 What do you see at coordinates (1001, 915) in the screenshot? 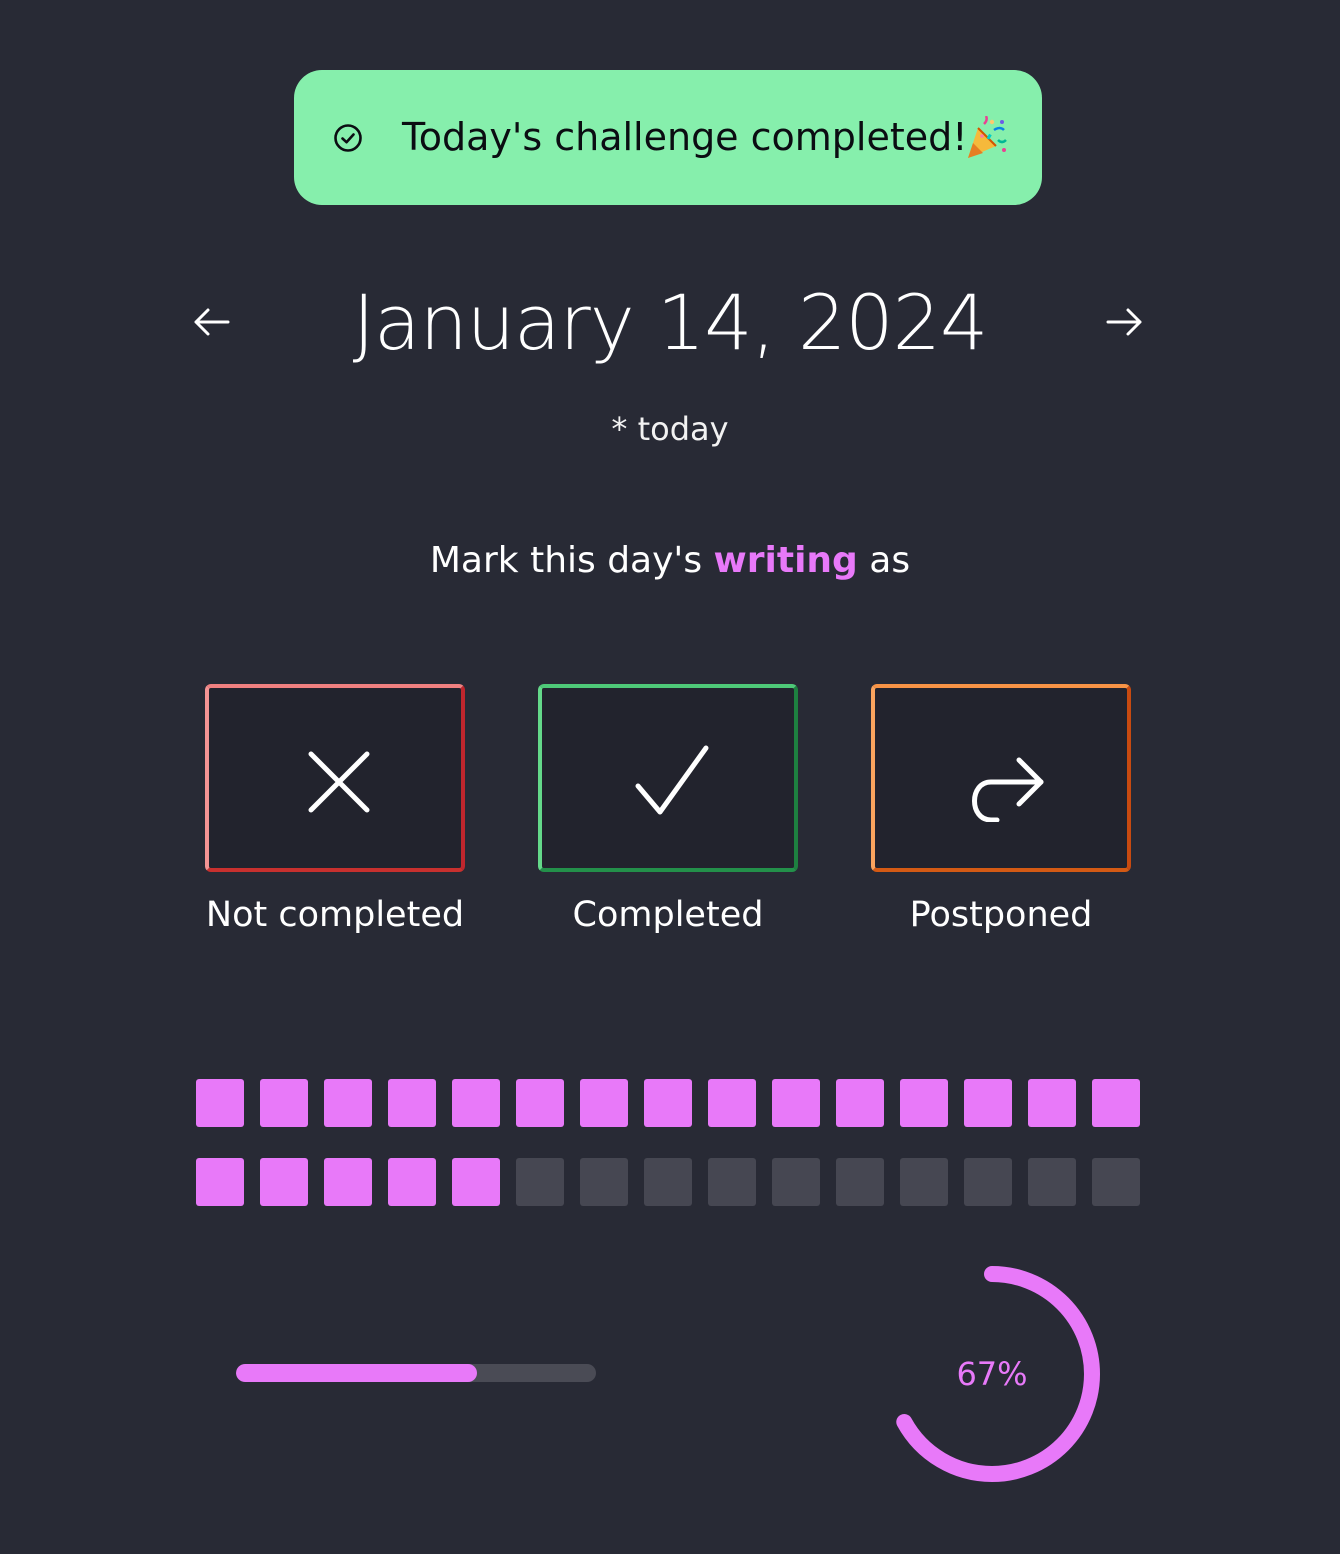
I see `postponed-label: Postponed` at bounding box center [1001, 915].